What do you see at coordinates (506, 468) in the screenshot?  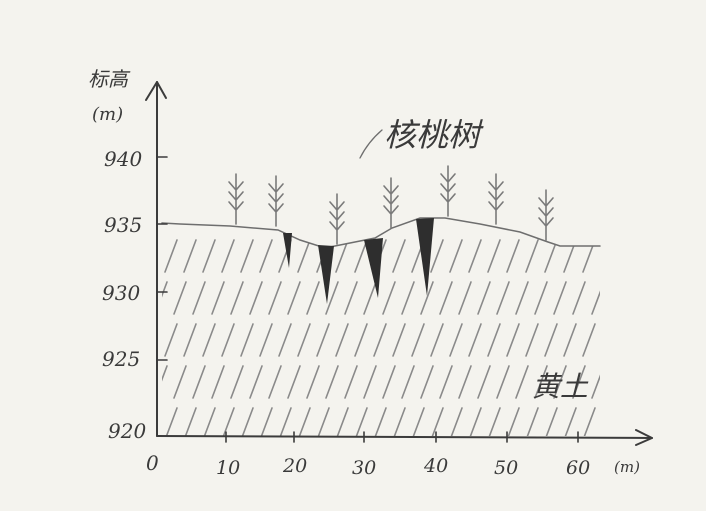 I see `x-tick-label-50: 50` at bounding box center [506, 468].